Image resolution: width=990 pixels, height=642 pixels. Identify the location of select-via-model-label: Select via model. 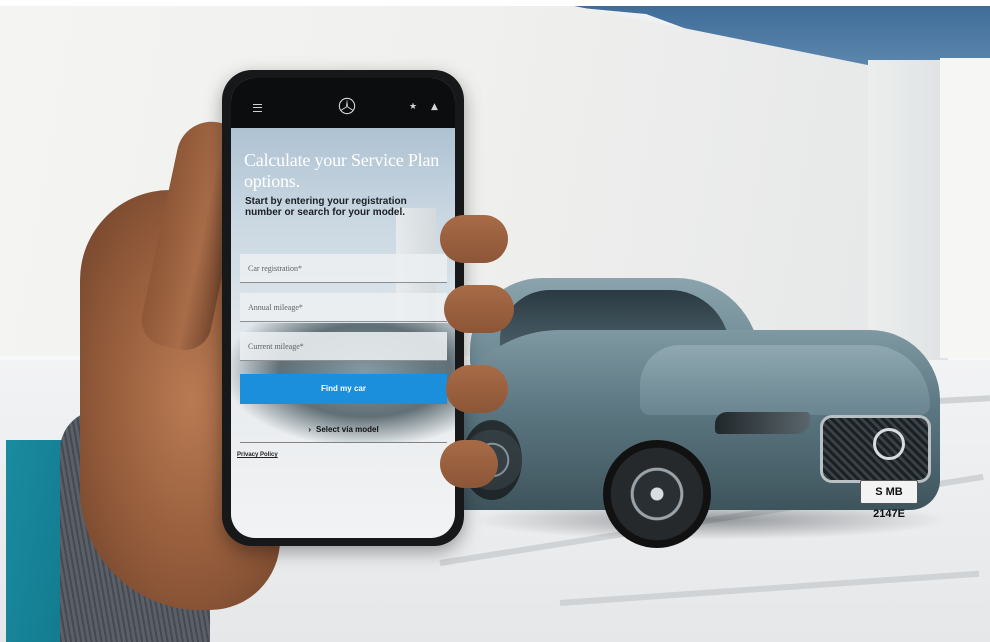
(347, 429).